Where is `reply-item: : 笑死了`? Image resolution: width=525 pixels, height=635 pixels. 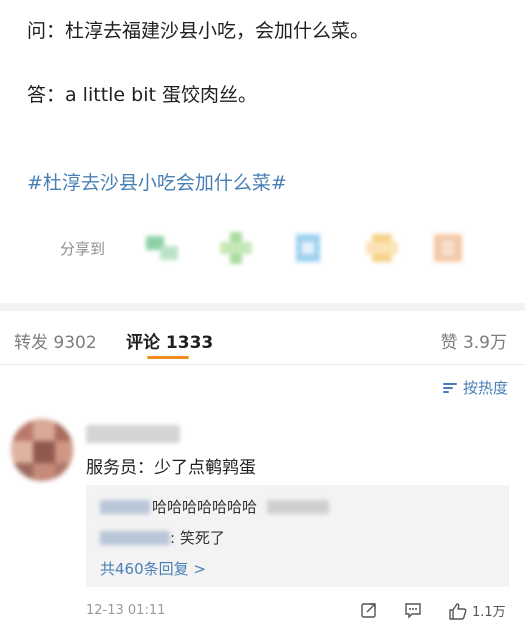 reply-item: : 笑死了 is located at coordinates (162, 537).